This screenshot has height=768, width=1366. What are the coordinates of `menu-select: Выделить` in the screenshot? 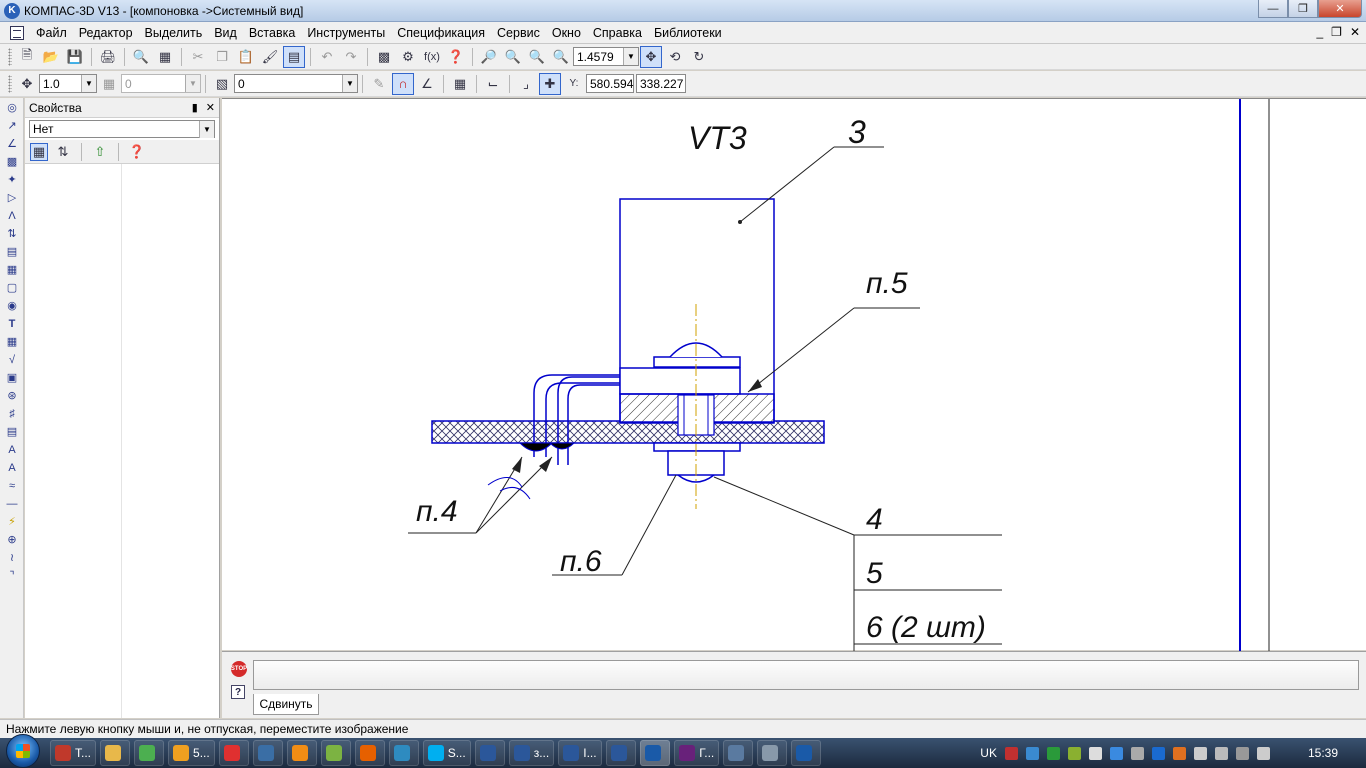 It's located at (174, 33).